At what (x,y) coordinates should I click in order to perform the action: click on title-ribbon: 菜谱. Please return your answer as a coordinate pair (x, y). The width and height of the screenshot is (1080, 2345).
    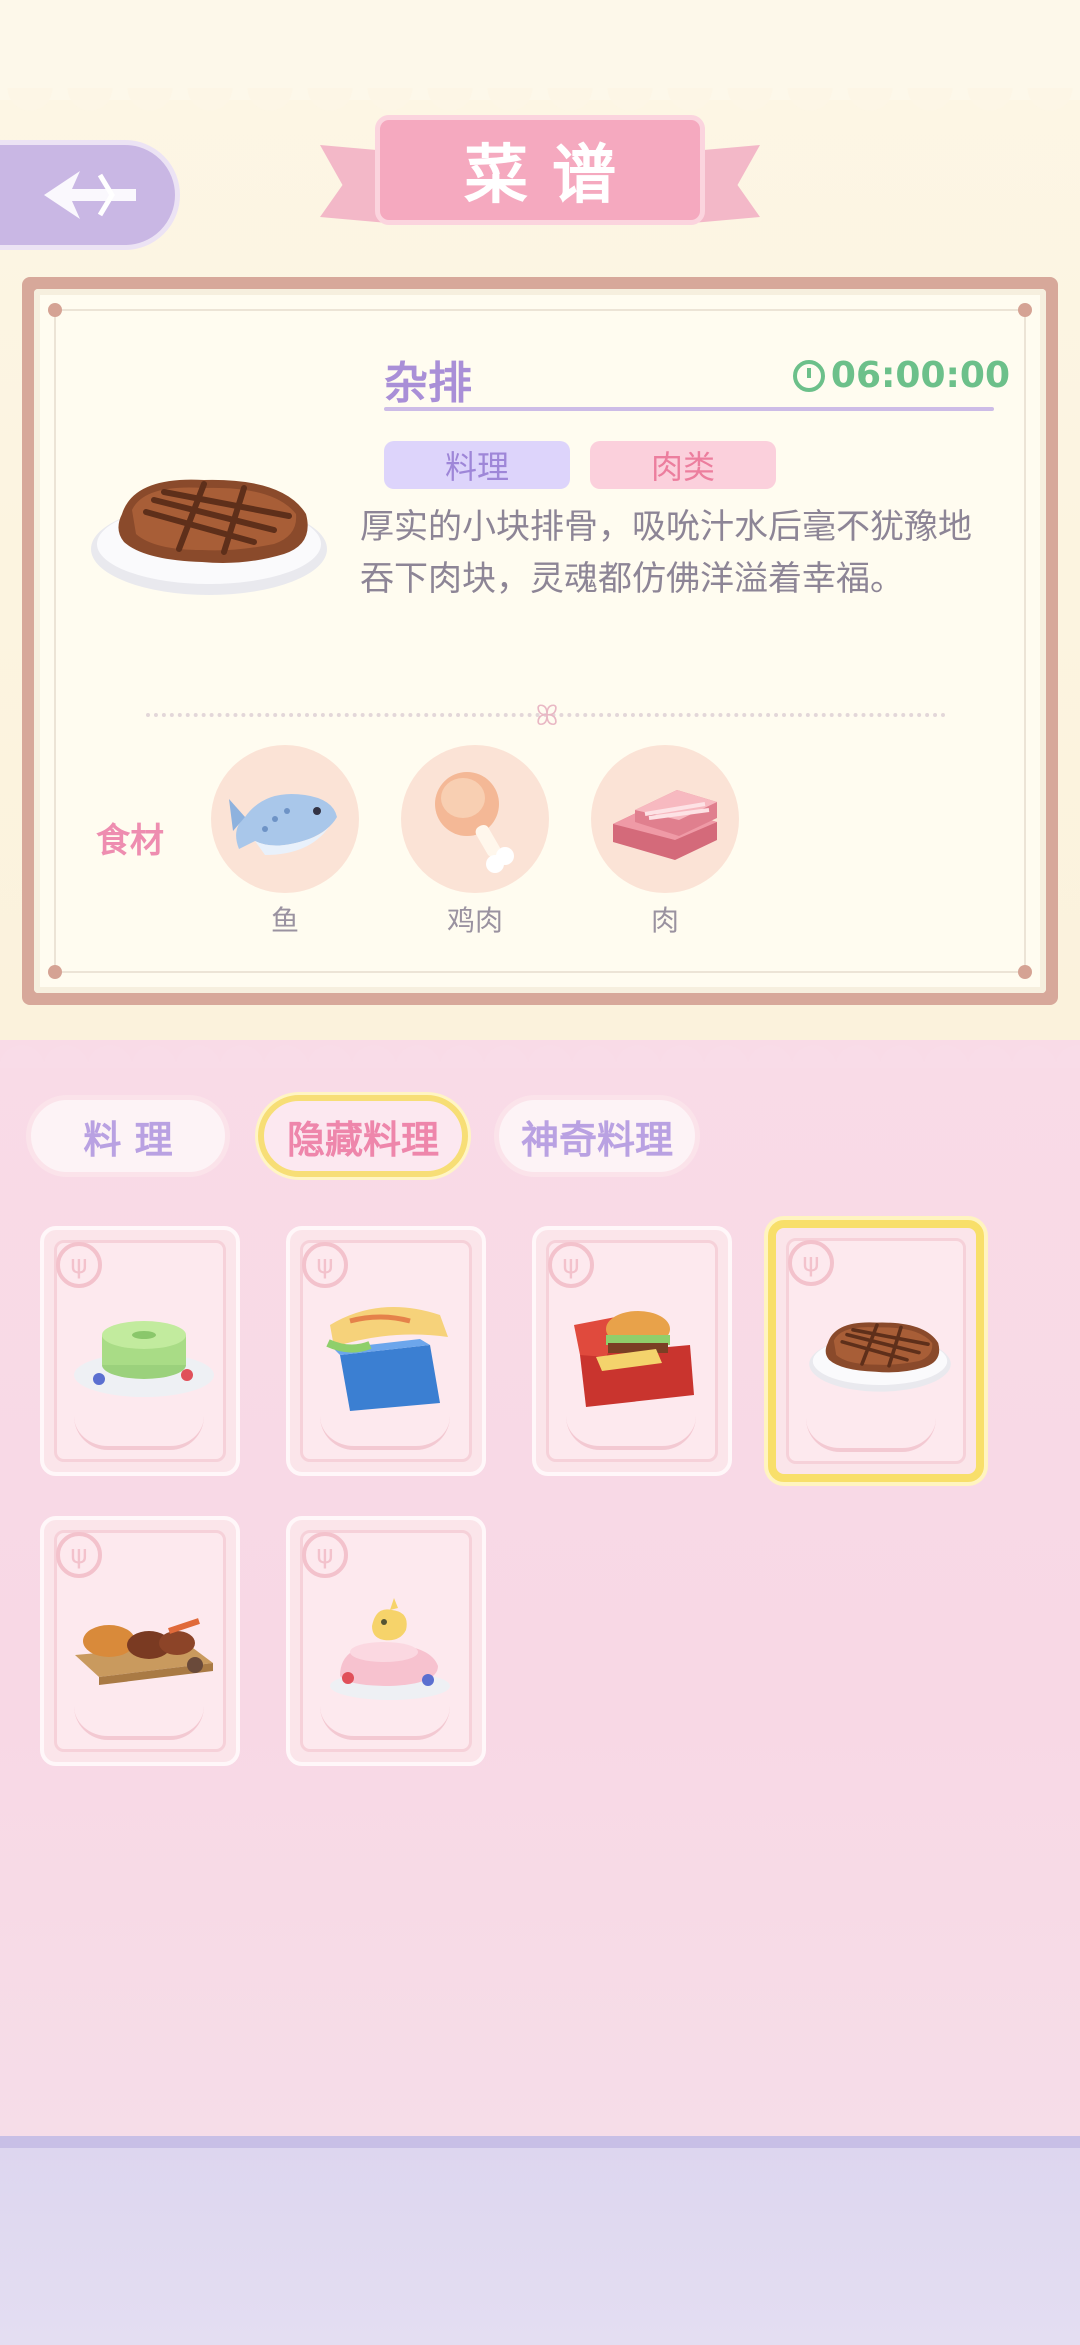
    Looking at the image, I should click on (540, 175).